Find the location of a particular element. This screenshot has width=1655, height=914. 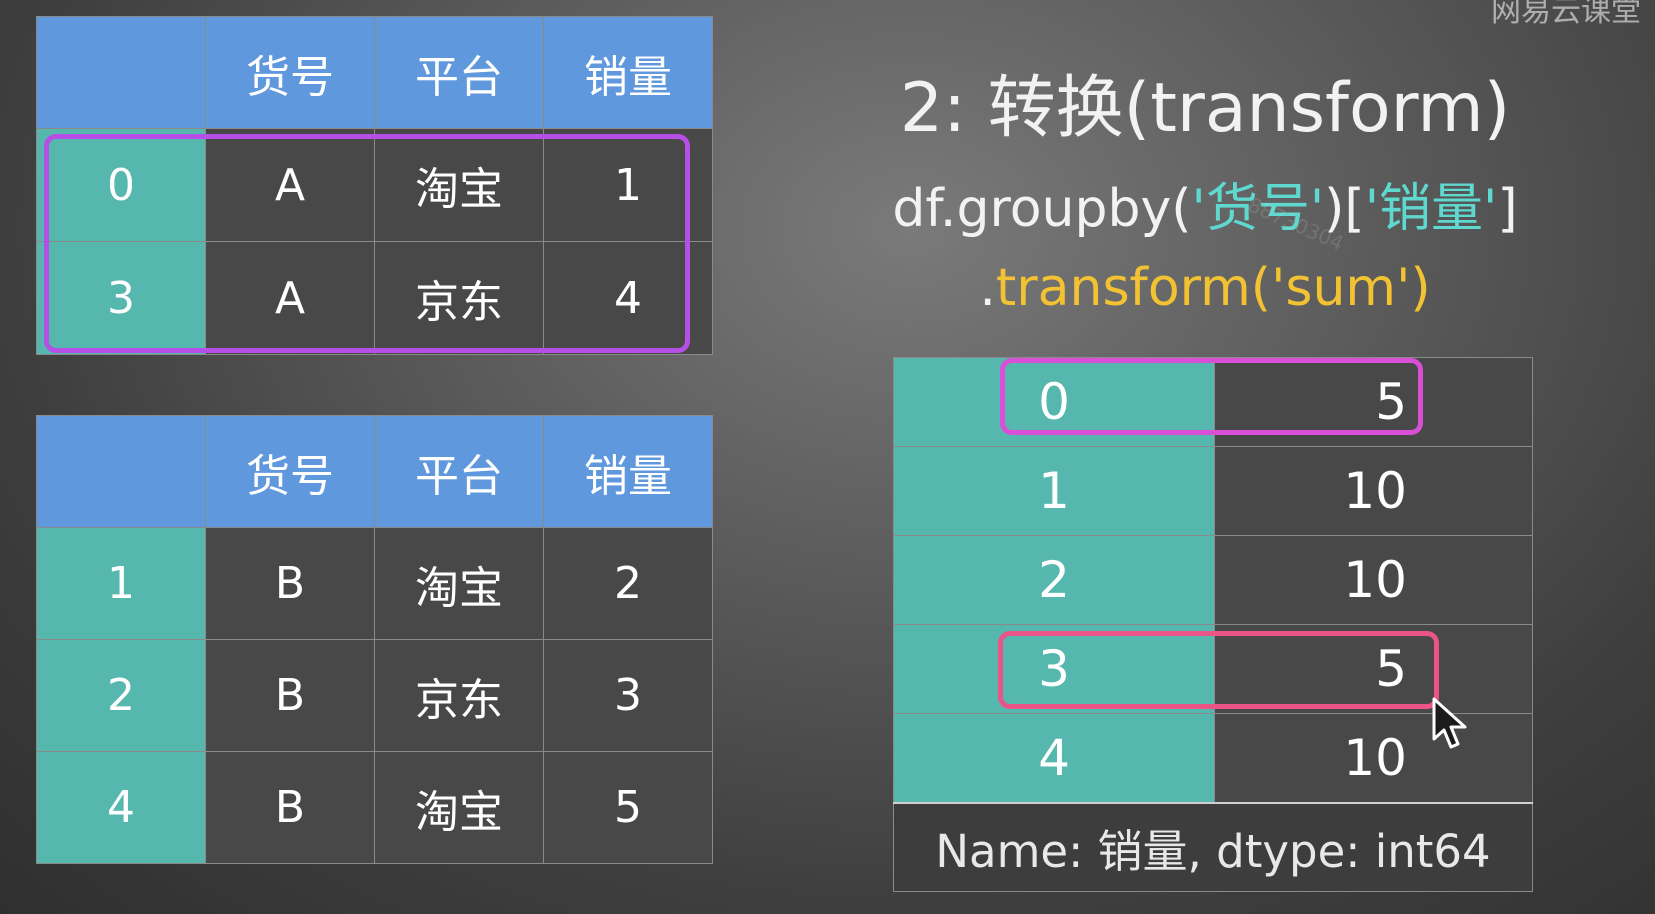

table-row: 4 B 淘宝 5 is located at coordinates (374, 807).